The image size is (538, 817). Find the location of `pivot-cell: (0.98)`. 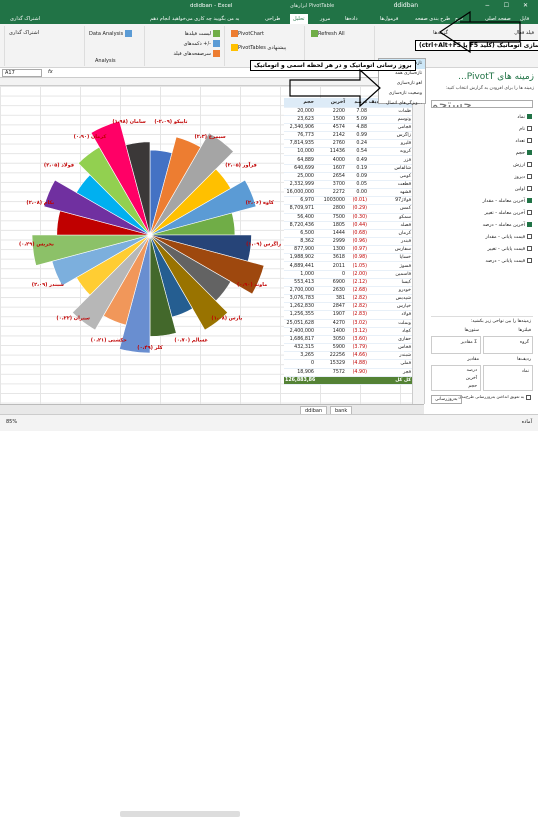

pivot-cell: (0.98) is located at coordinates (357, 258).